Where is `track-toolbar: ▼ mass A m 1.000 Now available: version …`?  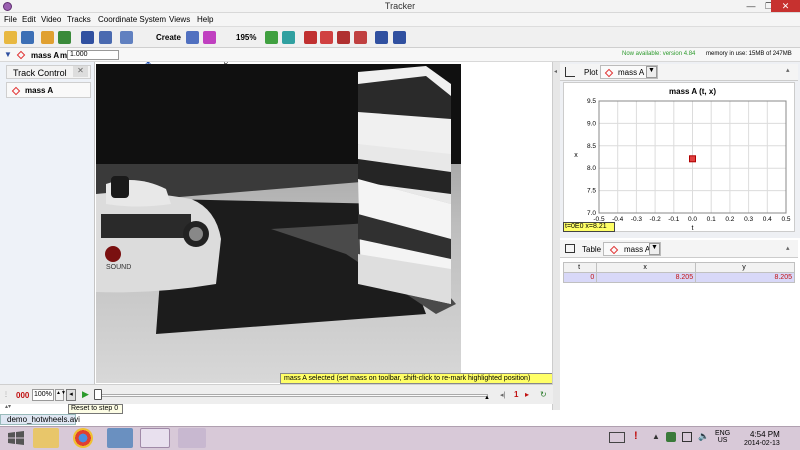
track-toolbar: ▼ mass A m 1.000 Now available: version … is located at coordinates (400, 55).